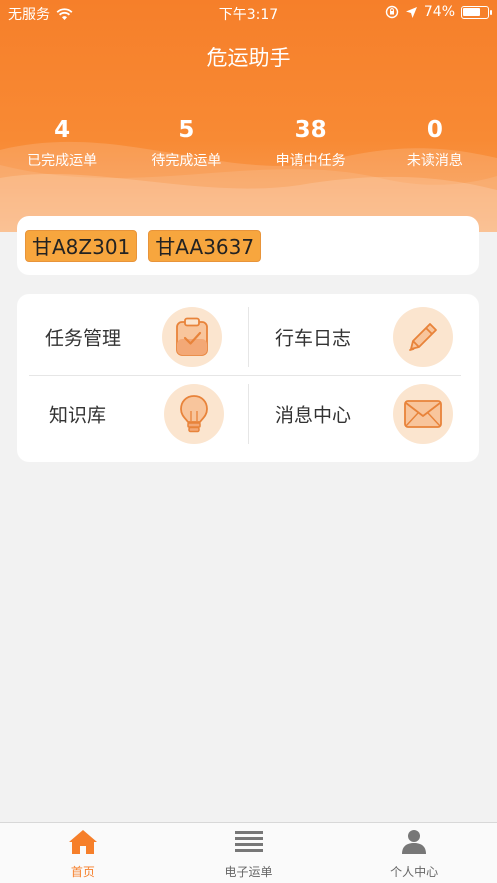  I want to click on grid-divider-vertical, so click(248, 337).